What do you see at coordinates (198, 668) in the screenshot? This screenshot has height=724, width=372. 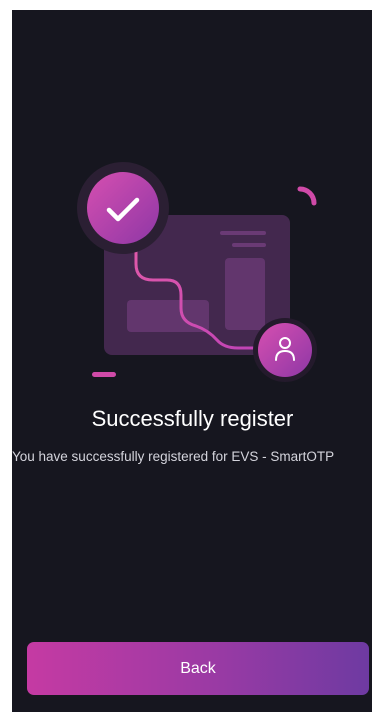 I see `back-button: Back` at bounding box center [198, 668].